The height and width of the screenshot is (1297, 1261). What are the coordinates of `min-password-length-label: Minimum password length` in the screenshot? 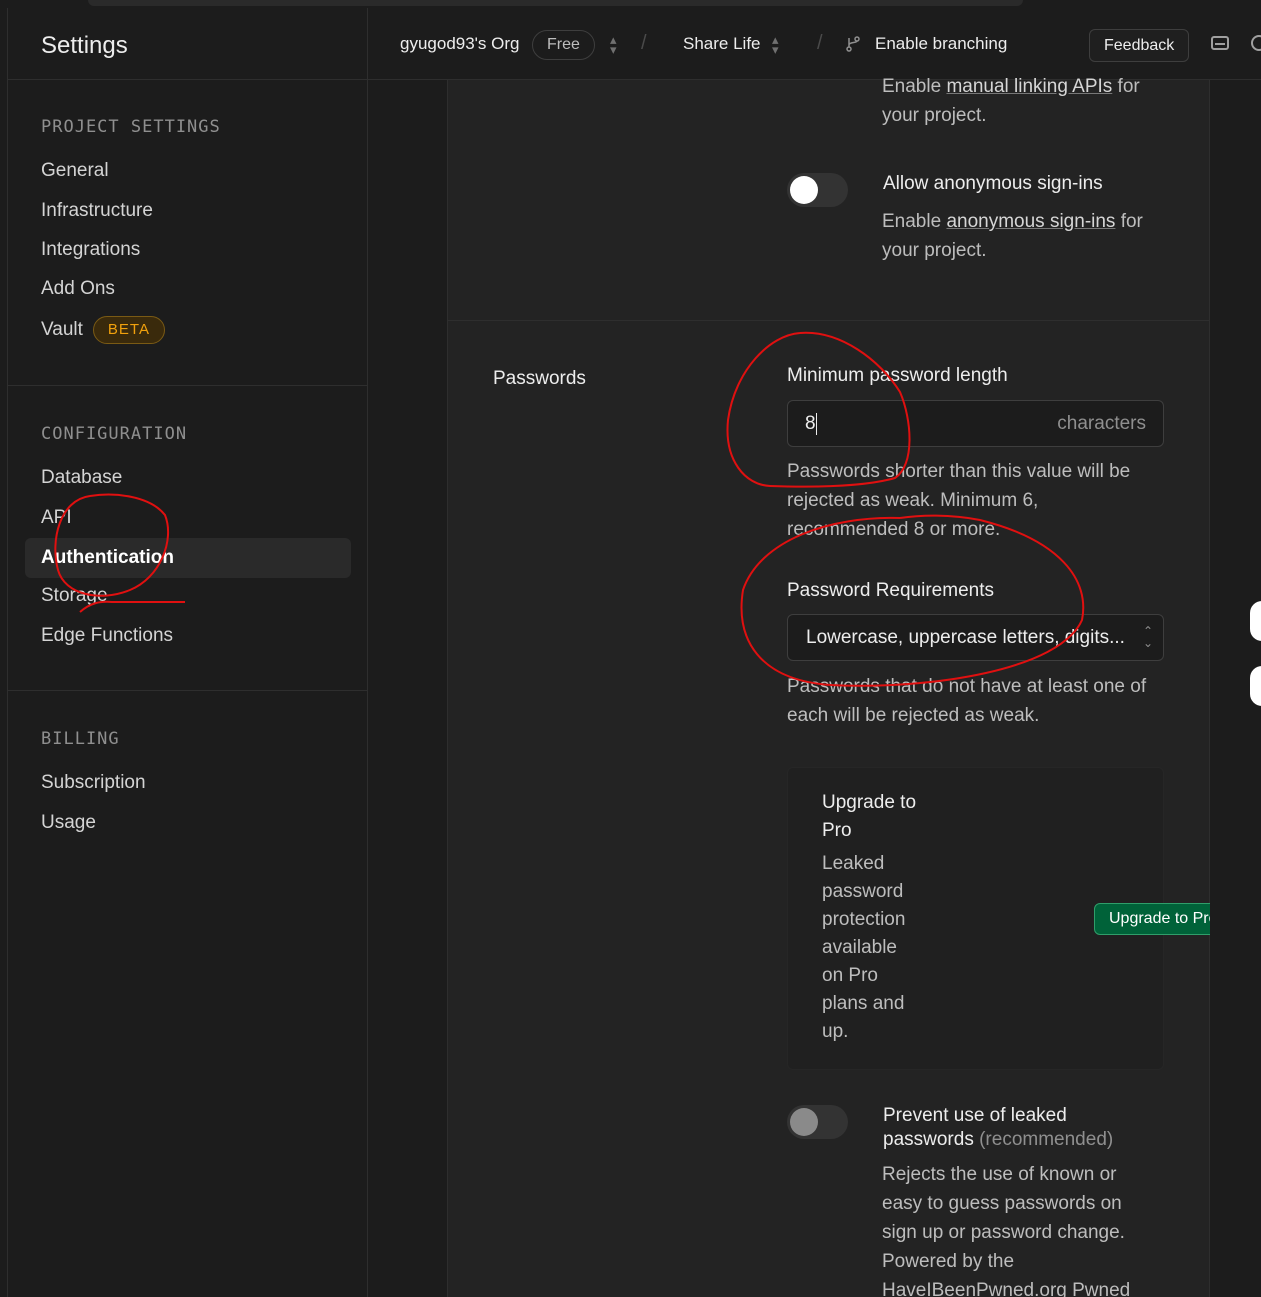 It's located at (897, 375).